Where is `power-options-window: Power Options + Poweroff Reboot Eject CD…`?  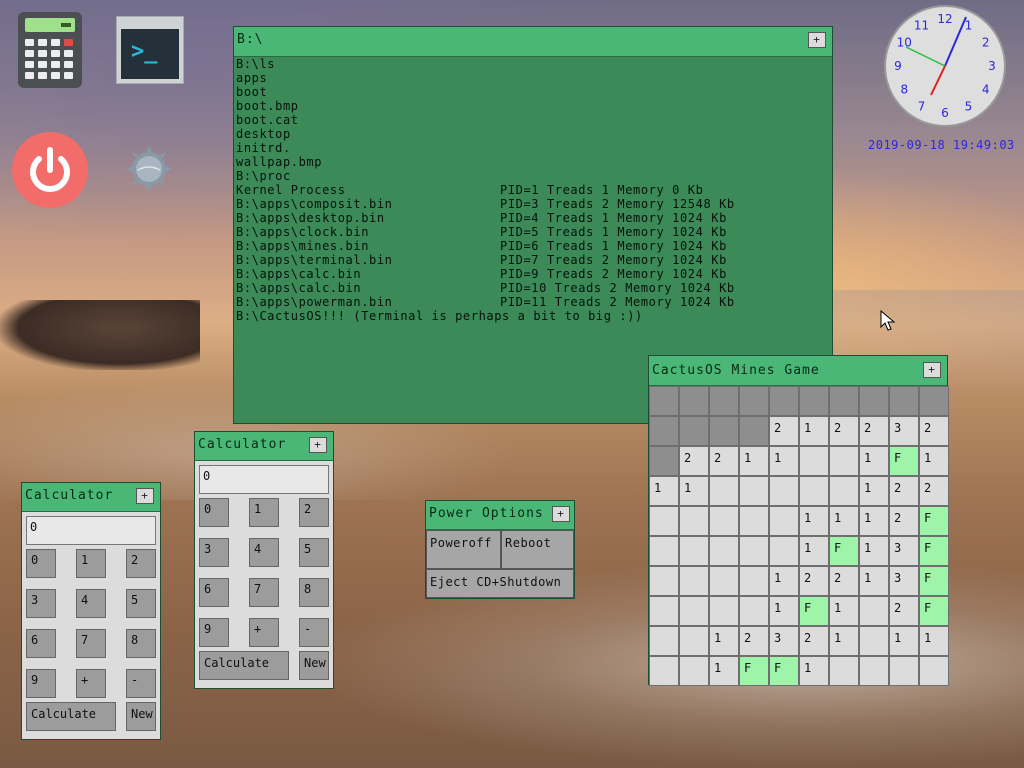 power-options-window: Power Options + Poweroff Reboot Eject CD… is located at coordinates (500, 549).